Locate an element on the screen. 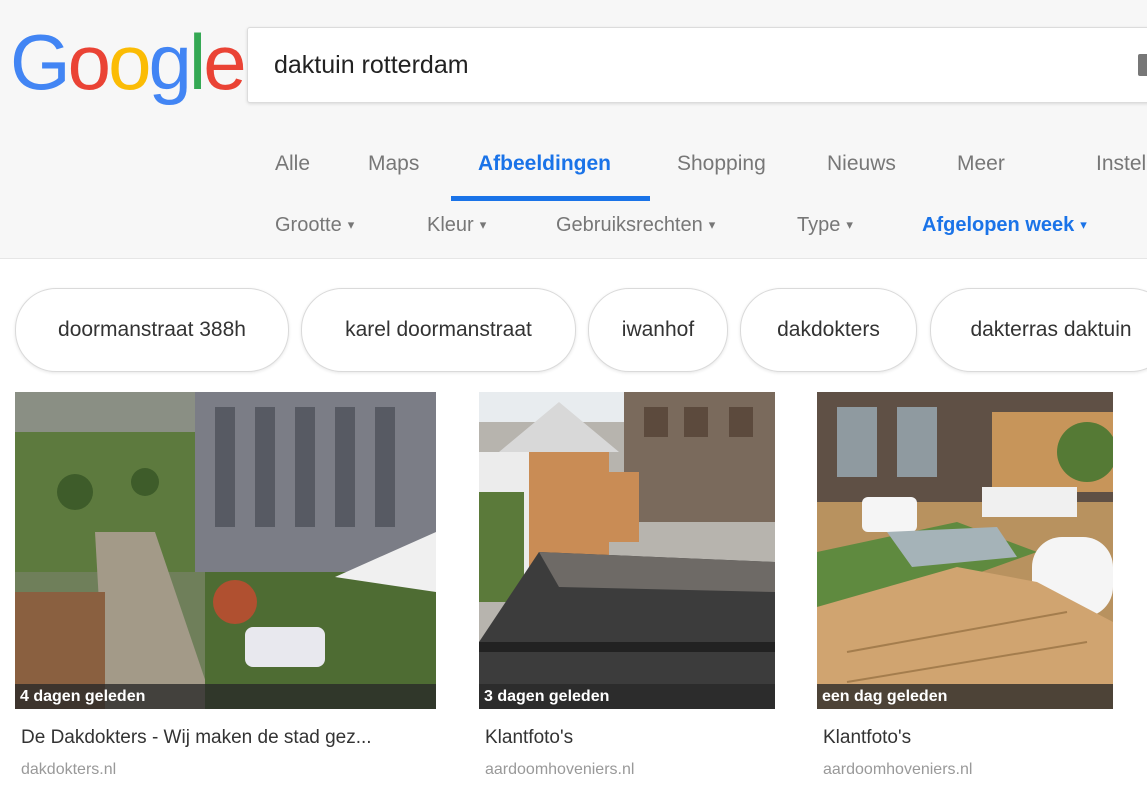 The image size is (1147, 800). logo-letter: e is located at coordinates (224, 62).